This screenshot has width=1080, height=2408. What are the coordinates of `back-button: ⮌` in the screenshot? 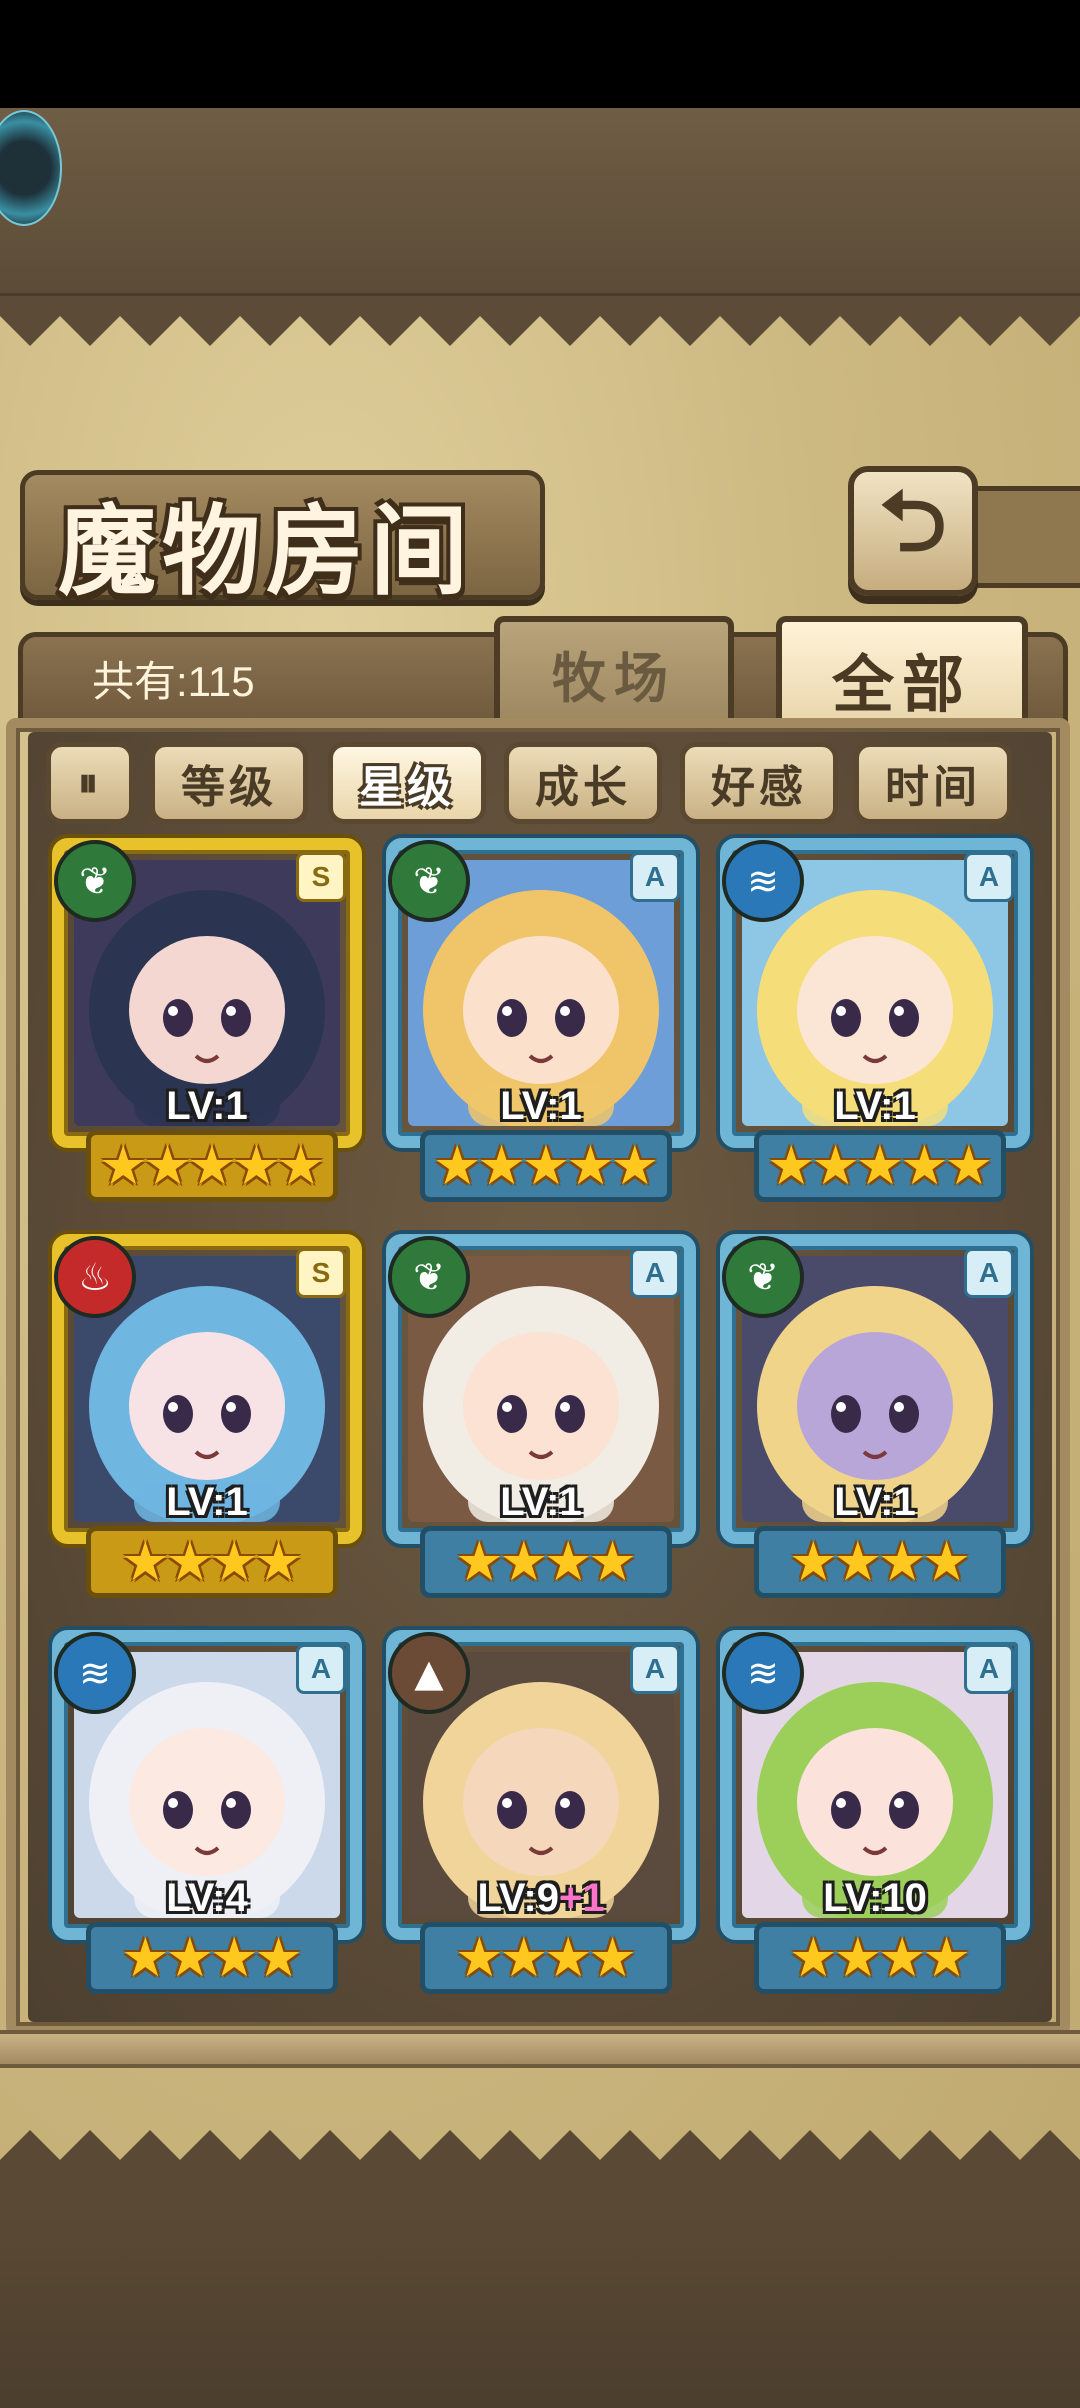 It's located at (913, 531).